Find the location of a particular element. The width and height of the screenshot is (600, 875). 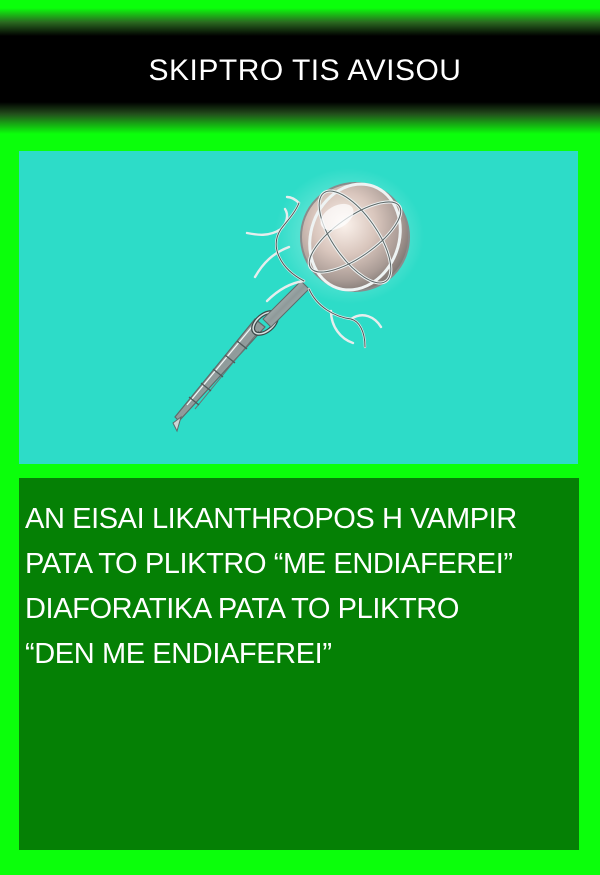

scepter-icon is located at coordinates (298, 300).